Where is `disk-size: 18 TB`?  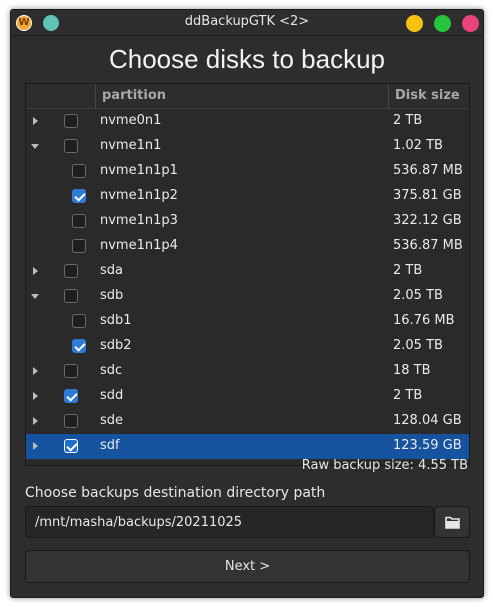 disk-size: 18 TB is located at coordinates (412, 370).